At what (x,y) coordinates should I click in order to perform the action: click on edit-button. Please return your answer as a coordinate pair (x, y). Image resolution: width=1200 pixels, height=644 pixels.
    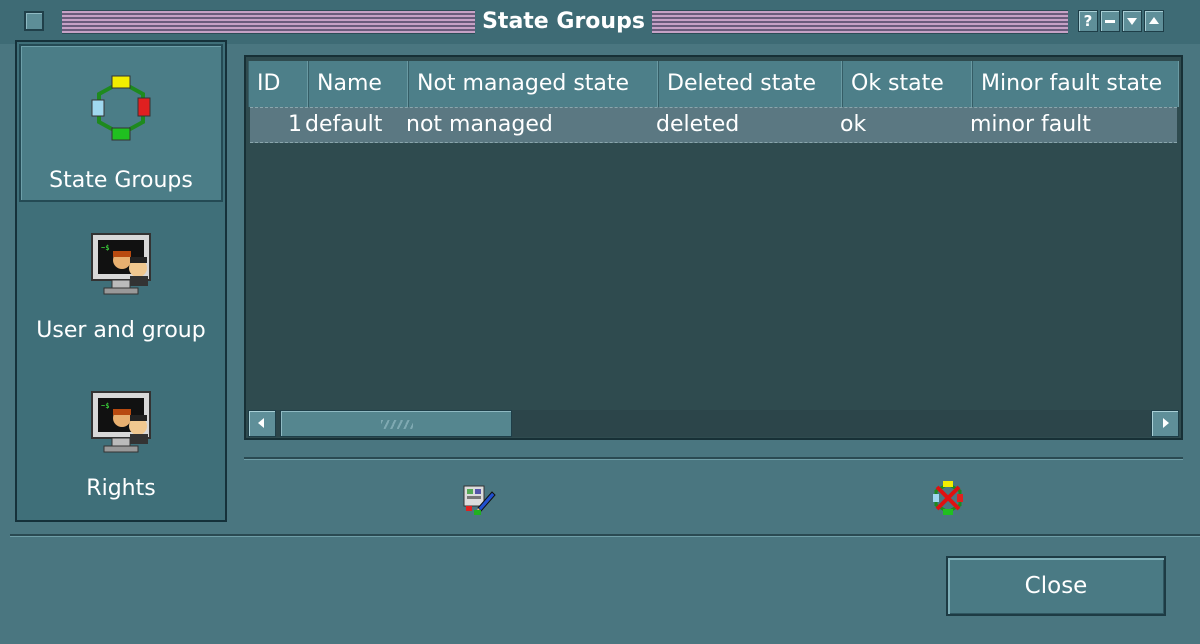
    Looking at the image, I should click on (478, 498).